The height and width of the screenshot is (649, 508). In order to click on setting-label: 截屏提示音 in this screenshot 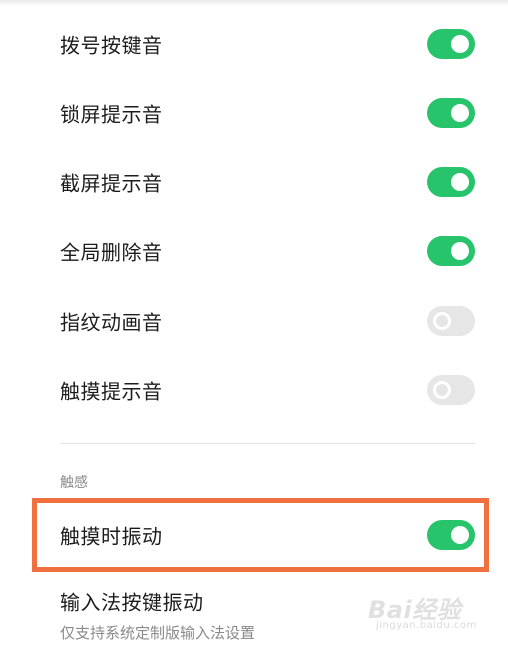, I will do `click(111, 183)`.